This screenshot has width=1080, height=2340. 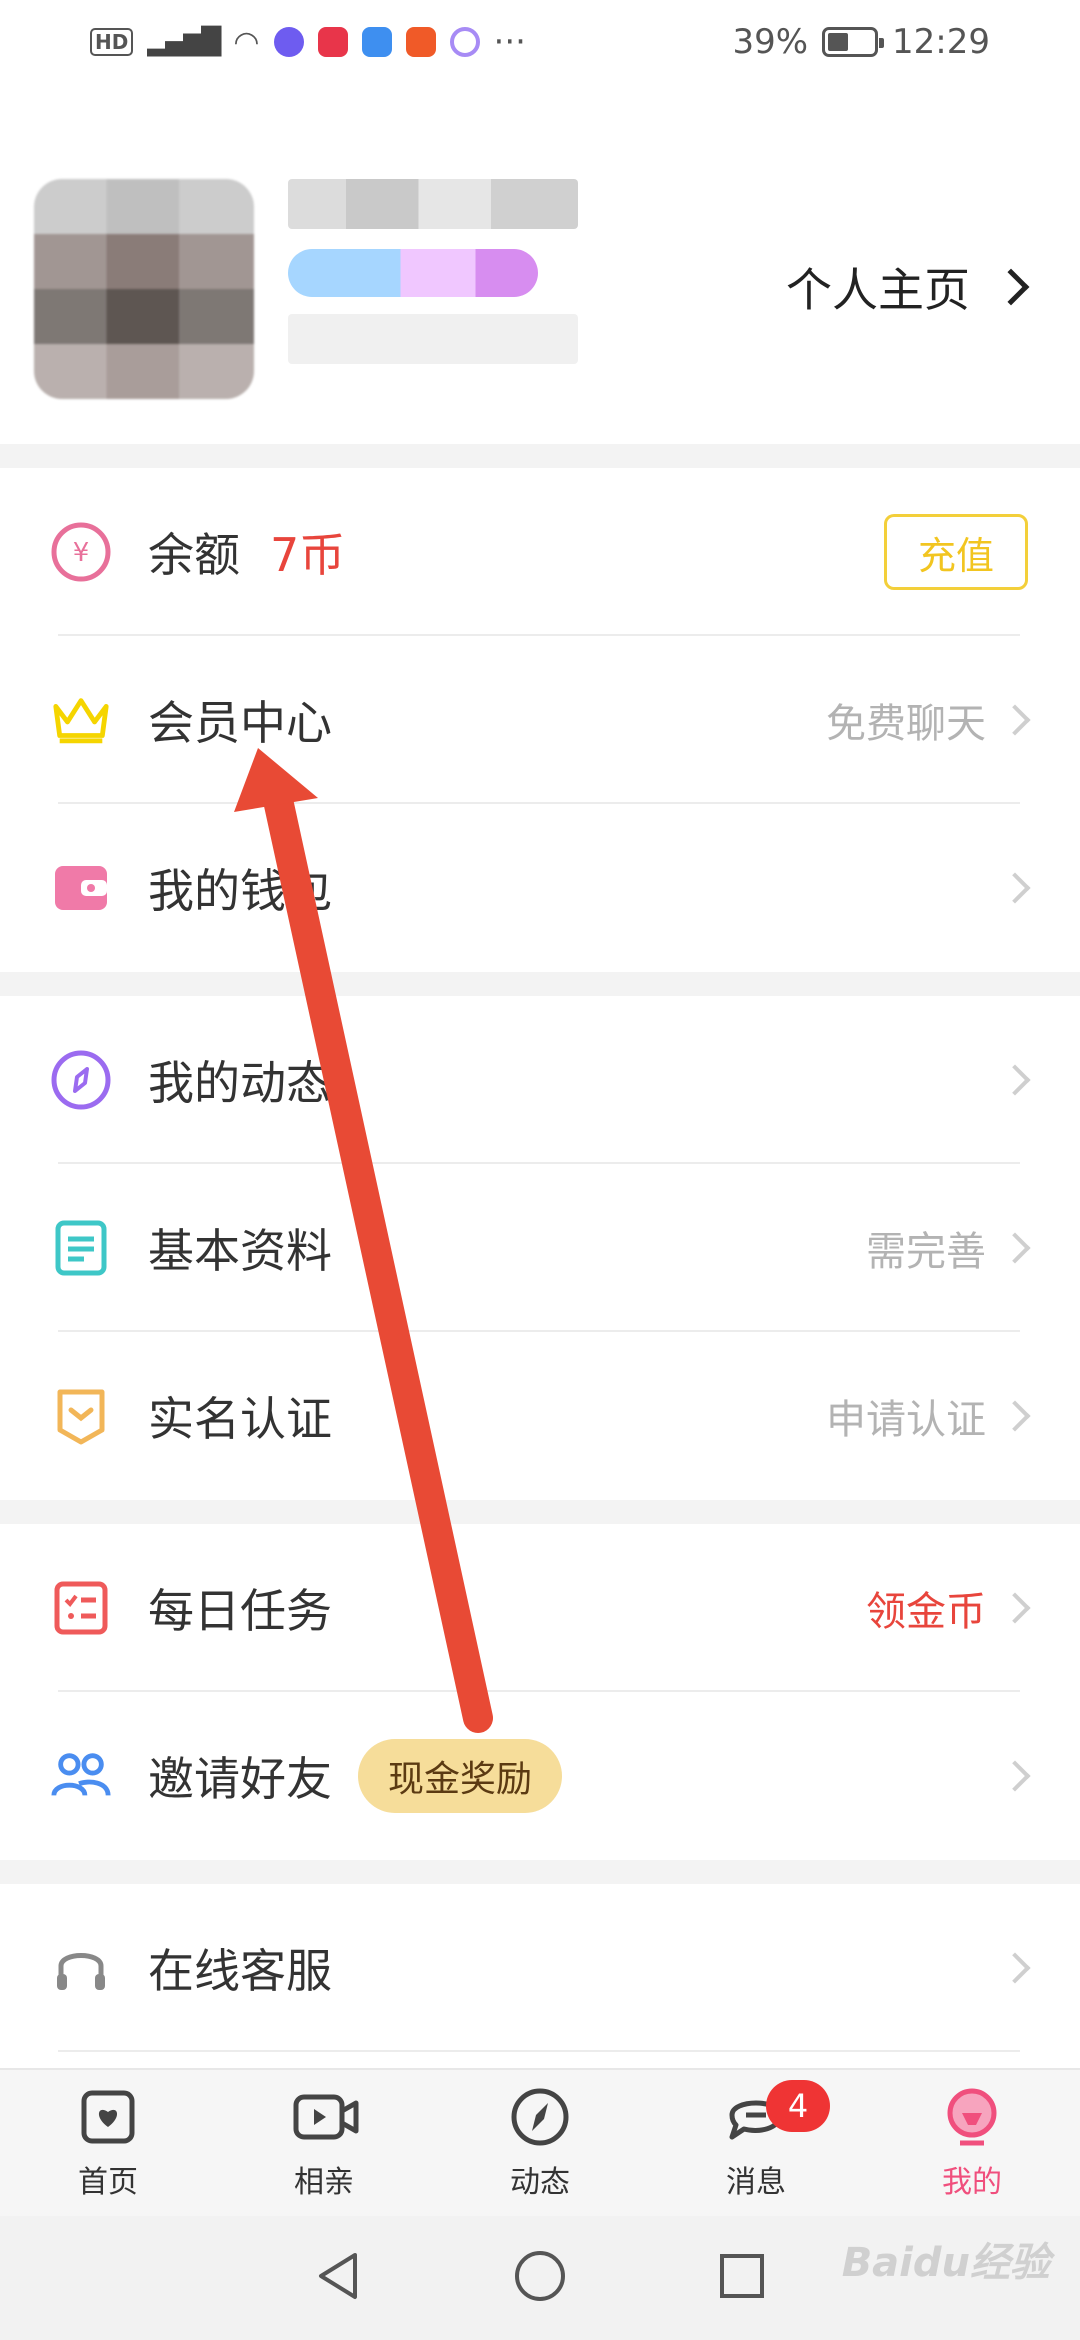 I want to click on task-list-icon, so click(x=81, y=1608).